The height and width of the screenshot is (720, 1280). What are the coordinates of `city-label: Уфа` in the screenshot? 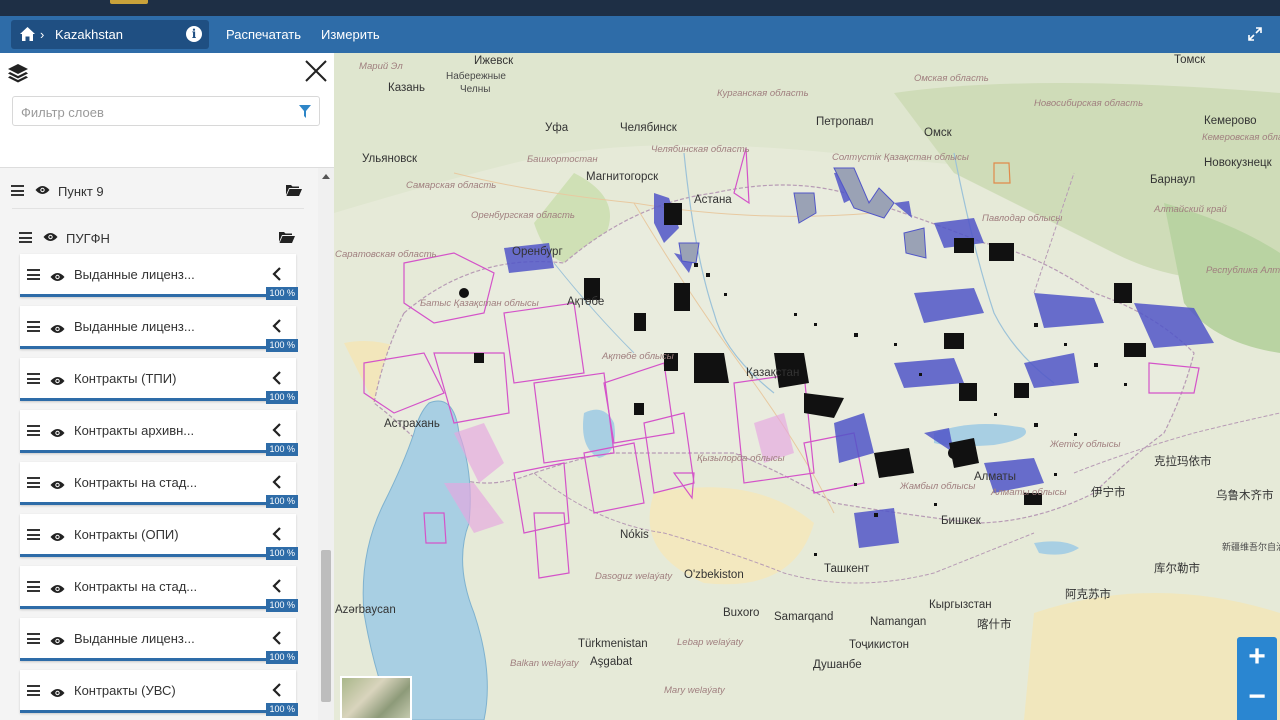 It's located at (557, 128).